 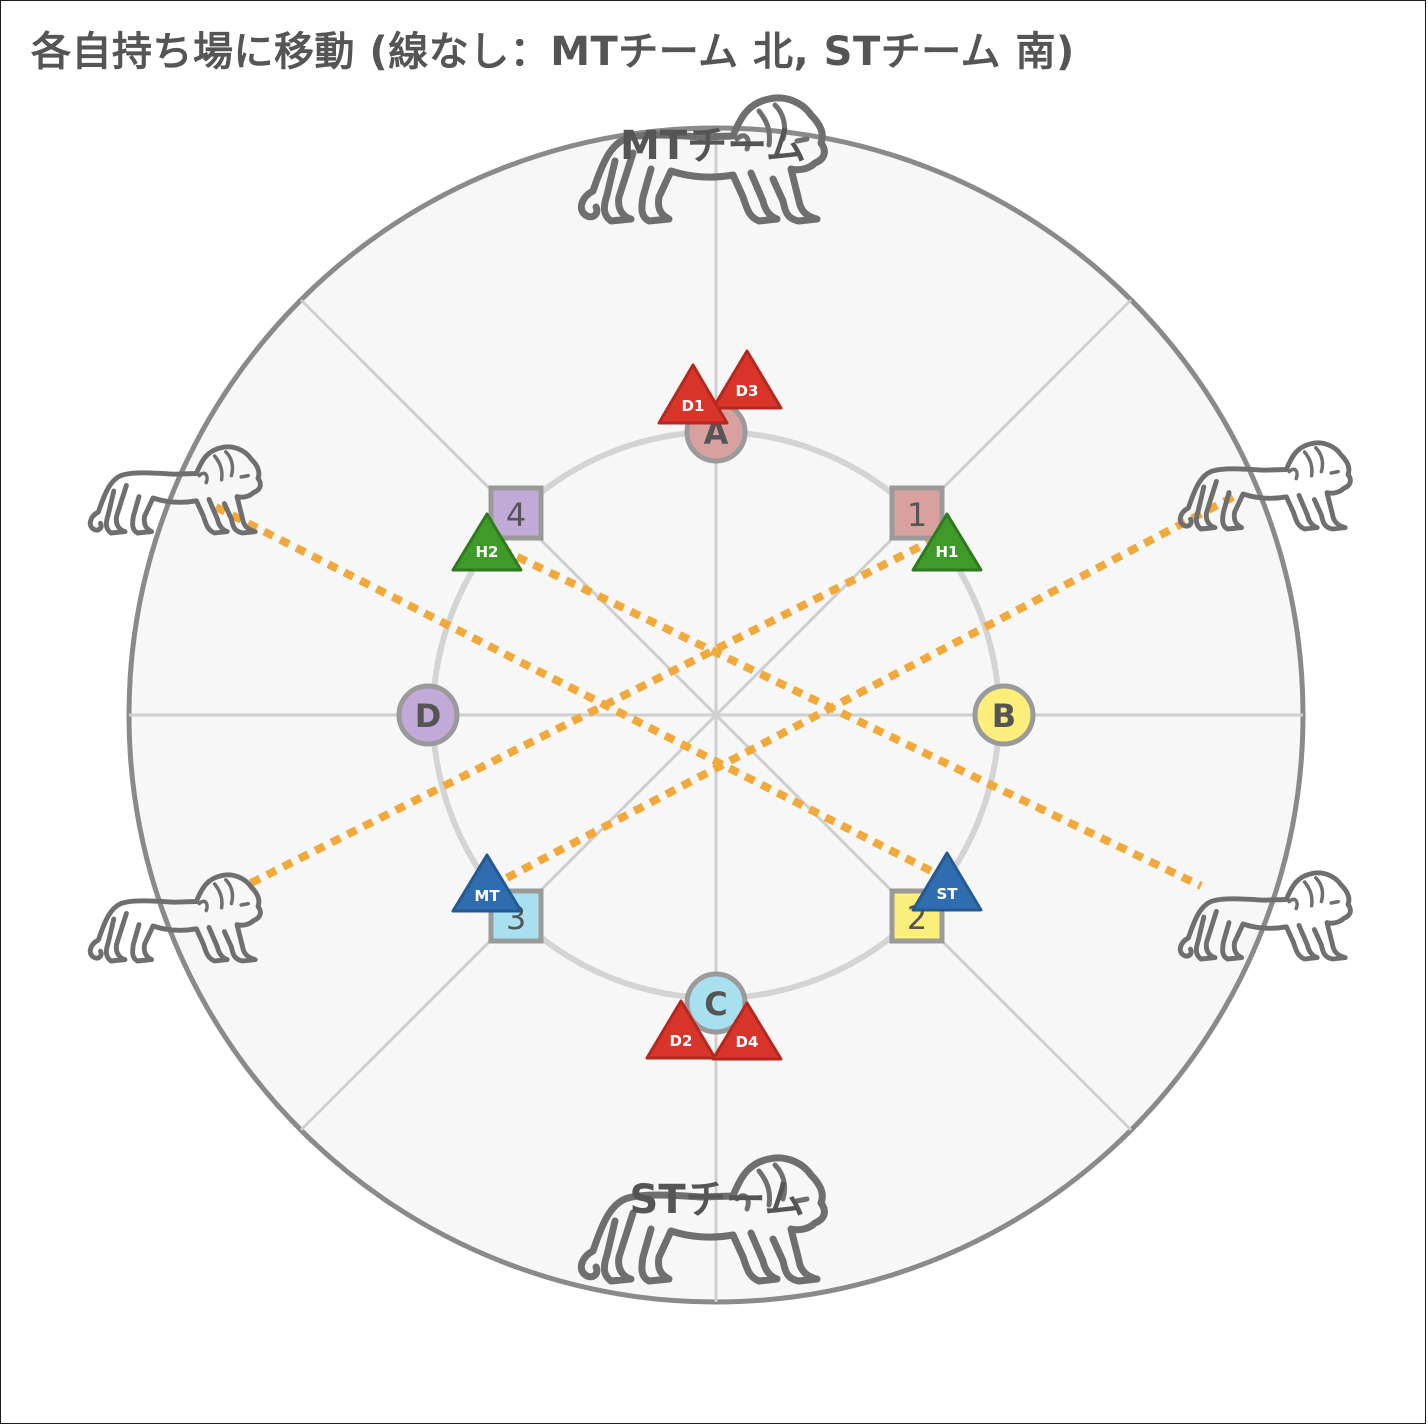 What do you see at coordinates (487, 896) in the screenshot?
I see `svg-text: MT` at bounding box center [487, 896].